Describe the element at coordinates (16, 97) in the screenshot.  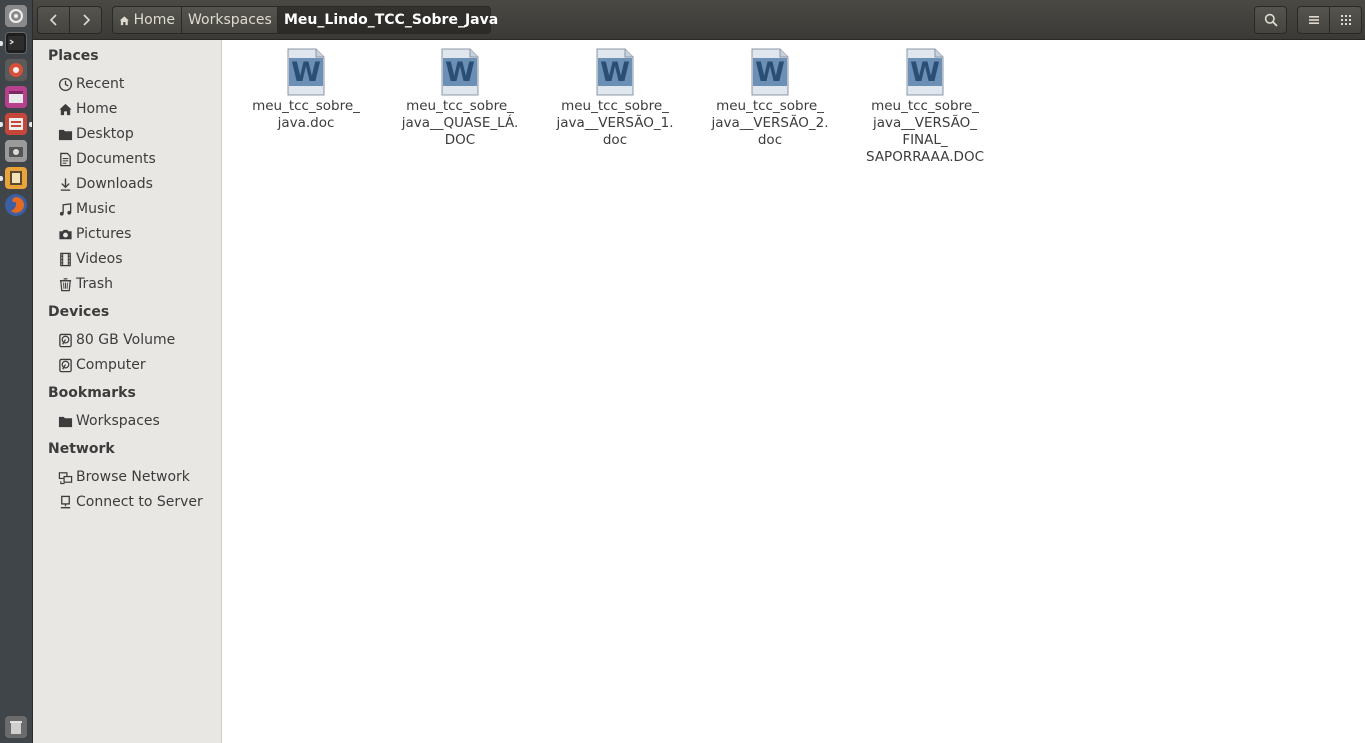
I see `media-player-icon` at that location.